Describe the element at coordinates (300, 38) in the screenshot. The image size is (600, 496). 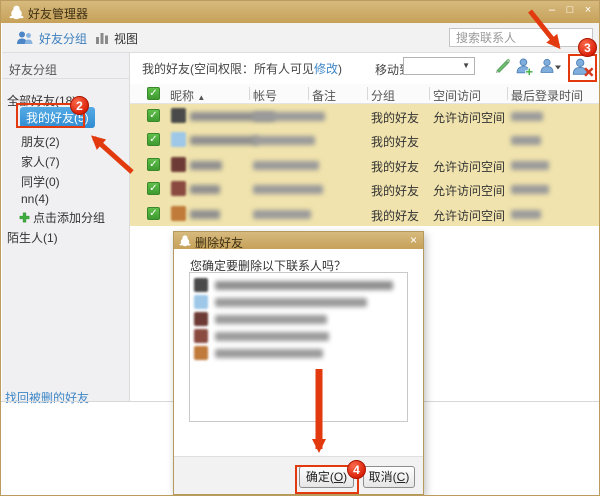
I see `toolbar: 好友分组 视图` at that location.